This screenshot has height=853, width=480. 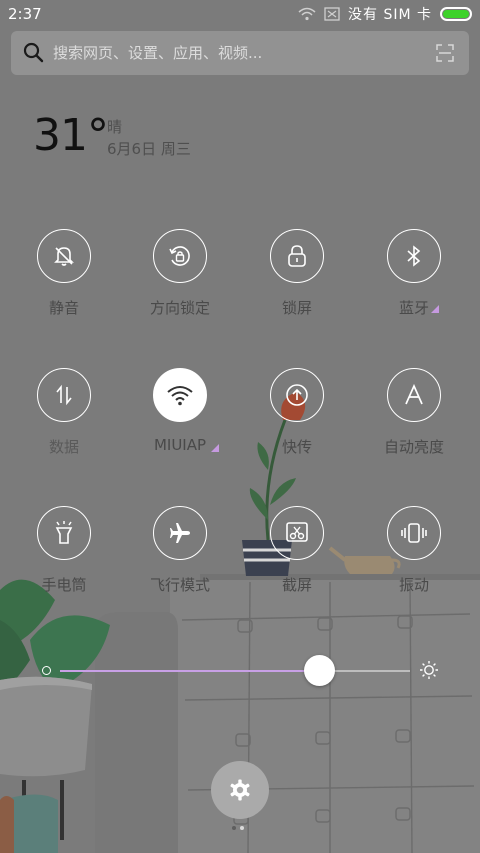 I want to click on weather-condition: 晴, so click(x=115, y=127).